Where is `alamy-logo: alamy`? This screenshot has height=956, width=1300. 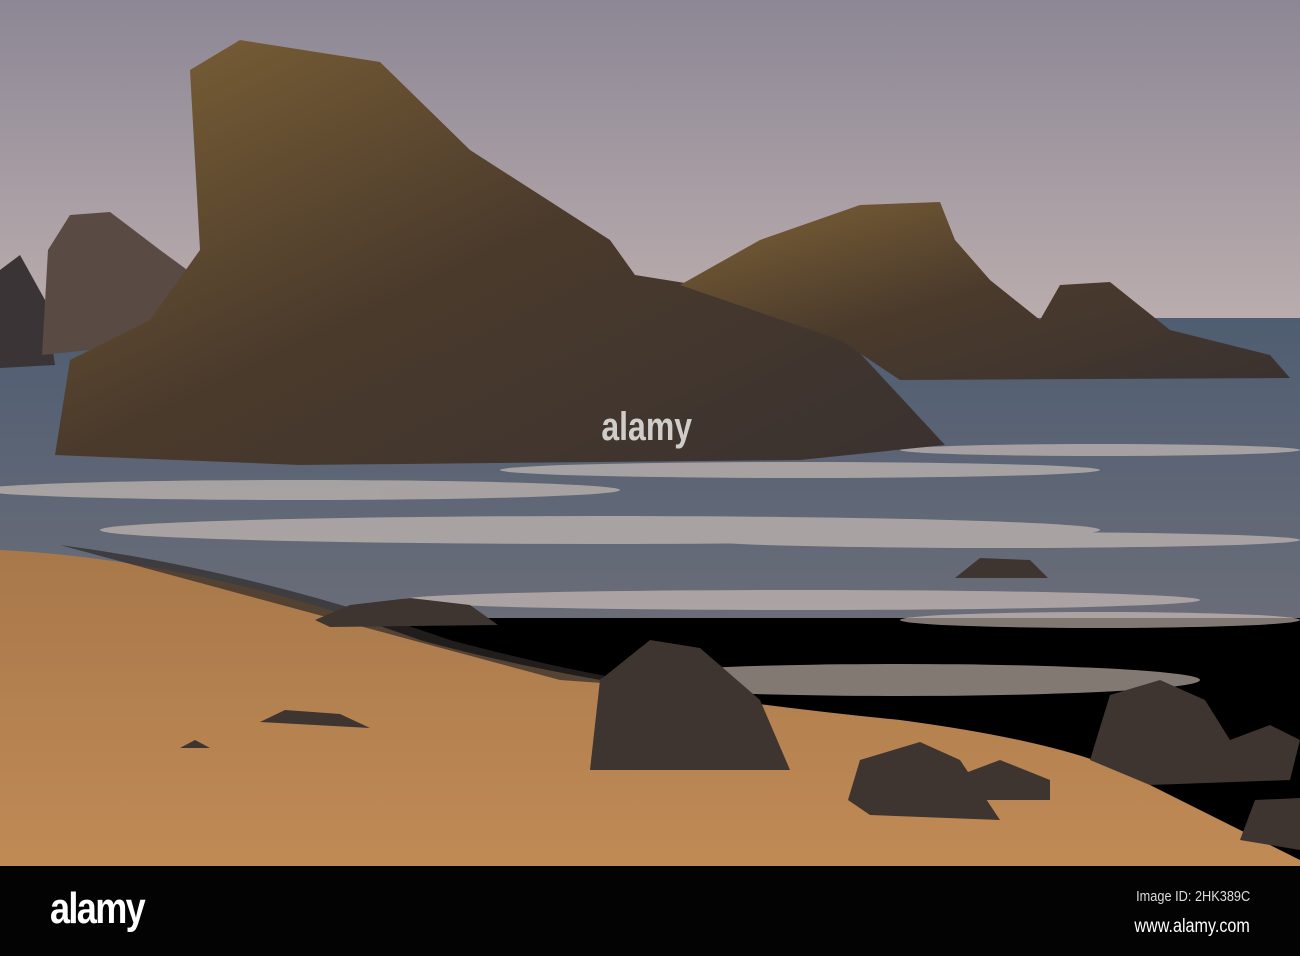 alamy-logo: alamy is located at coordinates (98, 908).